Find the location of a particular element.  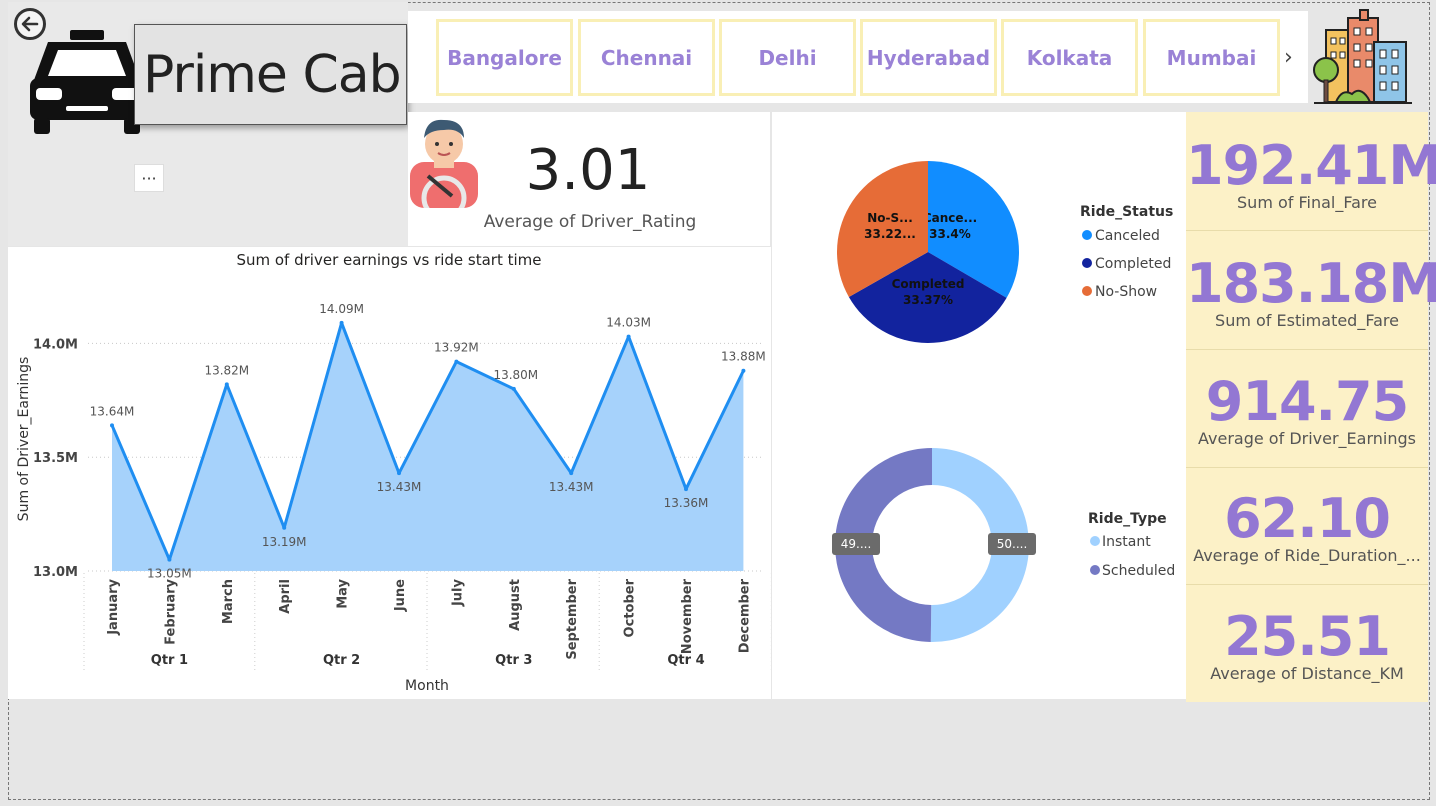

data-label: 13.80M is located at coordinates (515, 375).